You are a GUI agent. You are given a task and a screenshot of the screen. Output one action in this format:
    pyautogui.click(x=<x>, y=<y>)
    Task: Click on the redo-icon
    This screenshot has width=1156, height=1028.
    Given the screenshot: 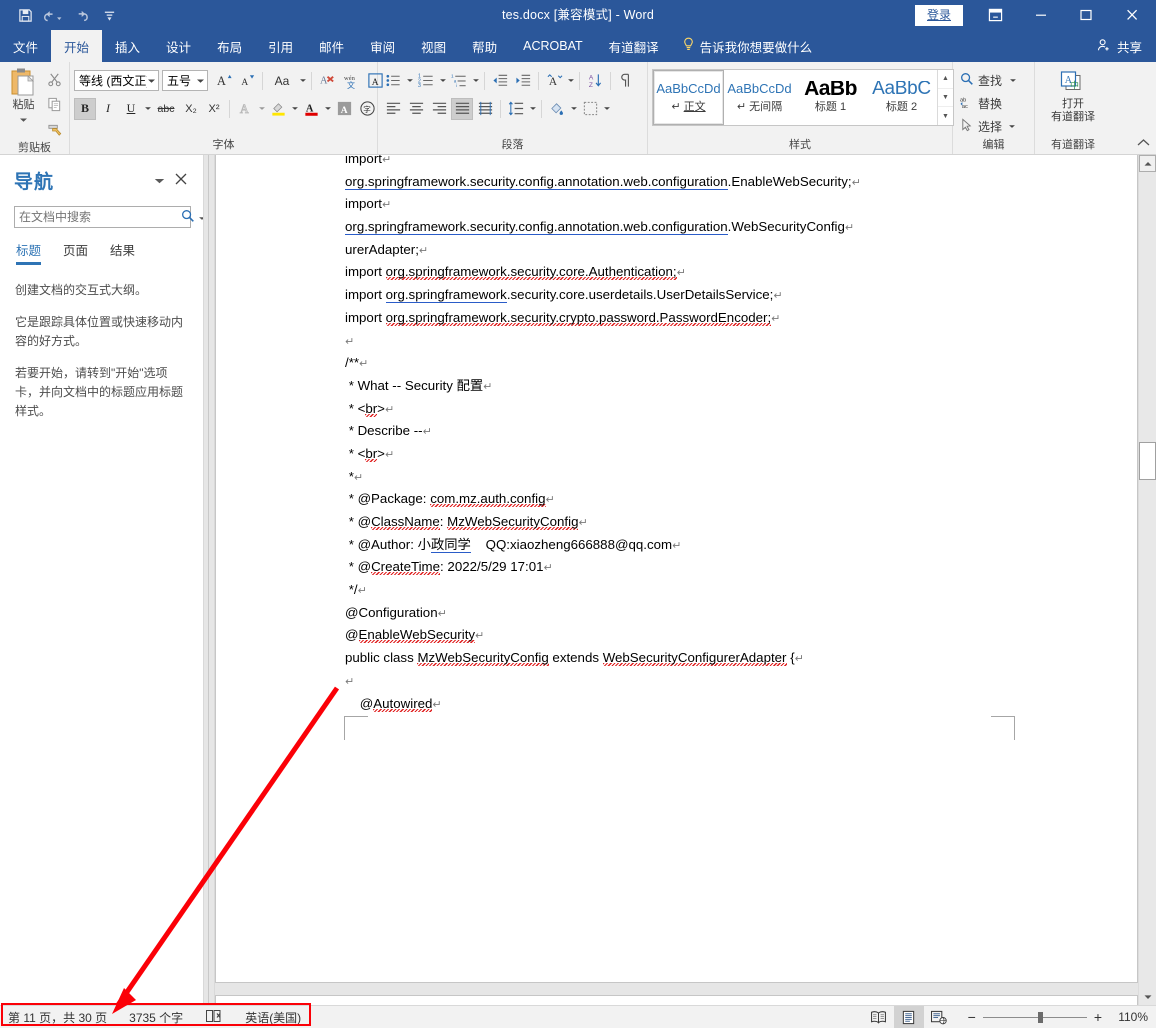 What is the action you would take?
    pyautogui.click(x=81, y=15)
    